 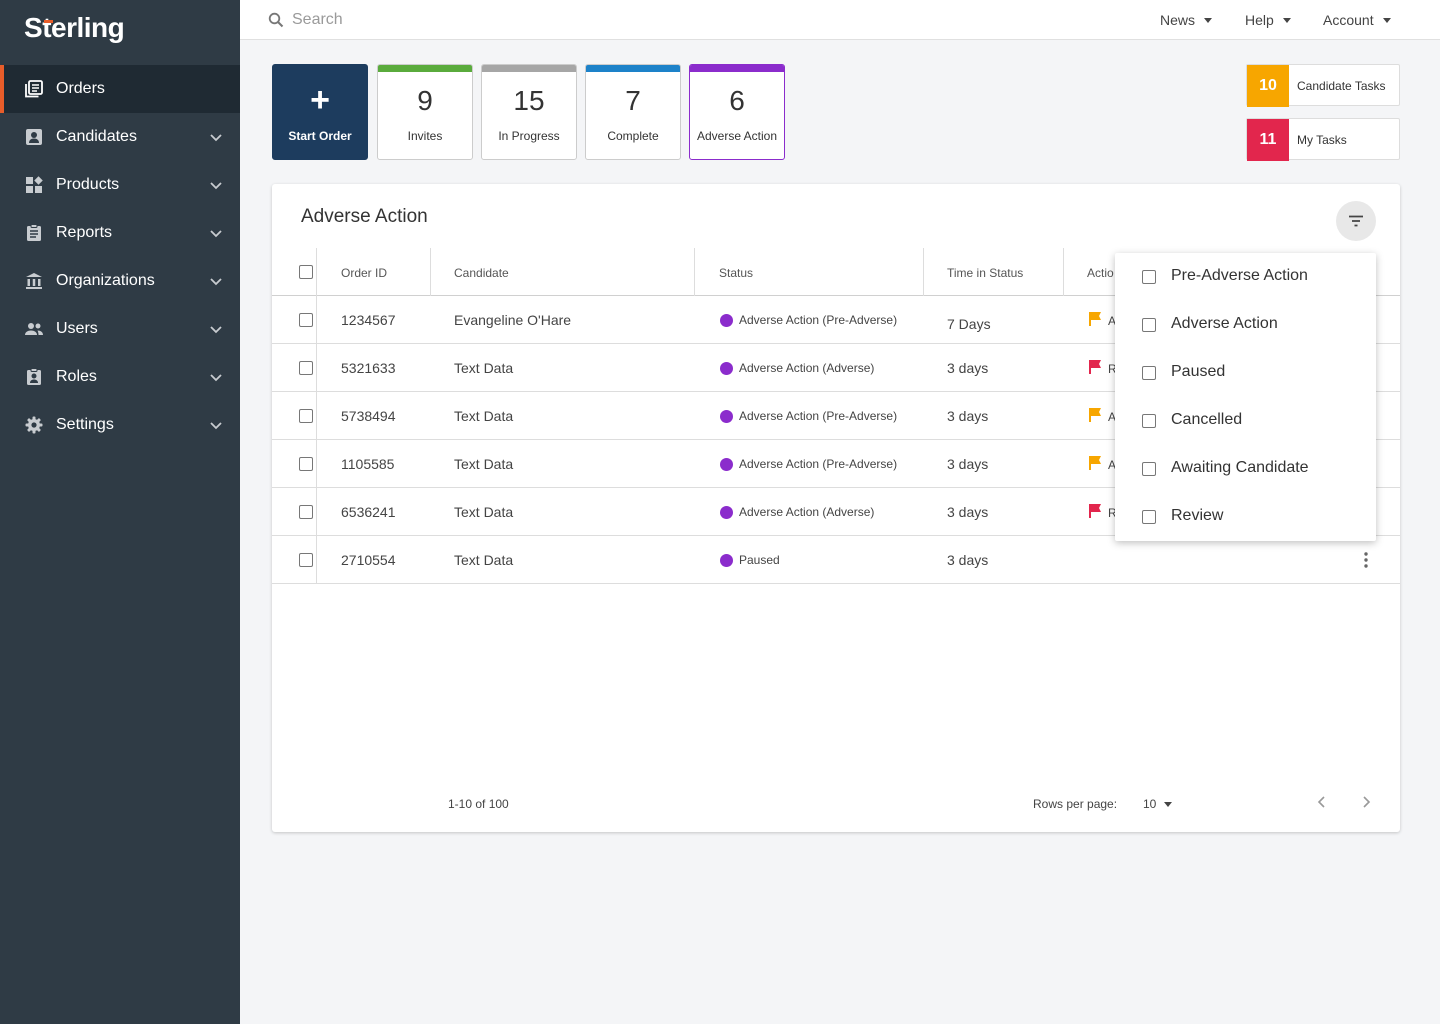 I want to click on tile-count: 9, so click(x=425, y=100).